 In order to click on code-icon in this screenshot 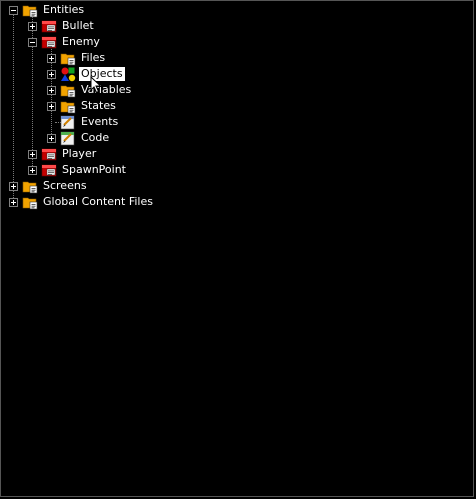, I will do `click(68, 138)`.